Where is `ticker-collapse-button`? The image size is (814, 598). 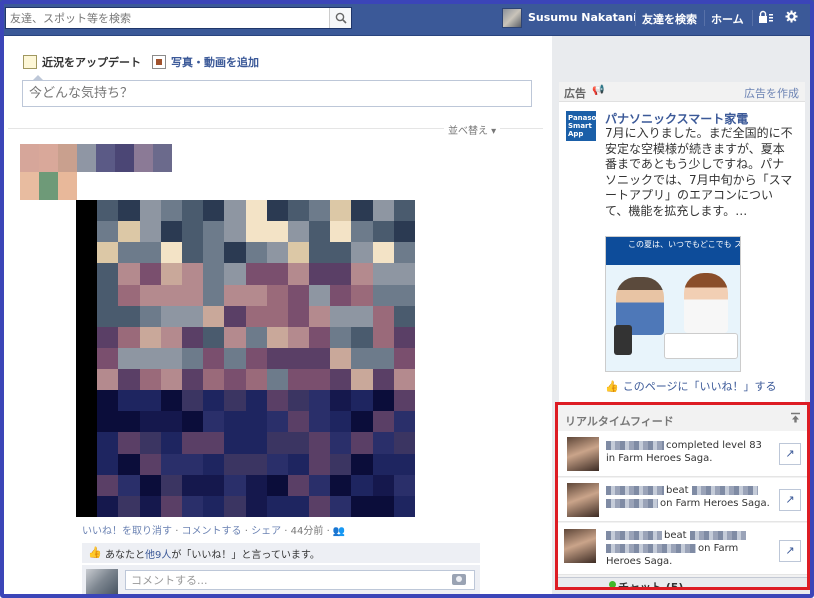 ticker-collapse-button is located at coordinates (796, 418).